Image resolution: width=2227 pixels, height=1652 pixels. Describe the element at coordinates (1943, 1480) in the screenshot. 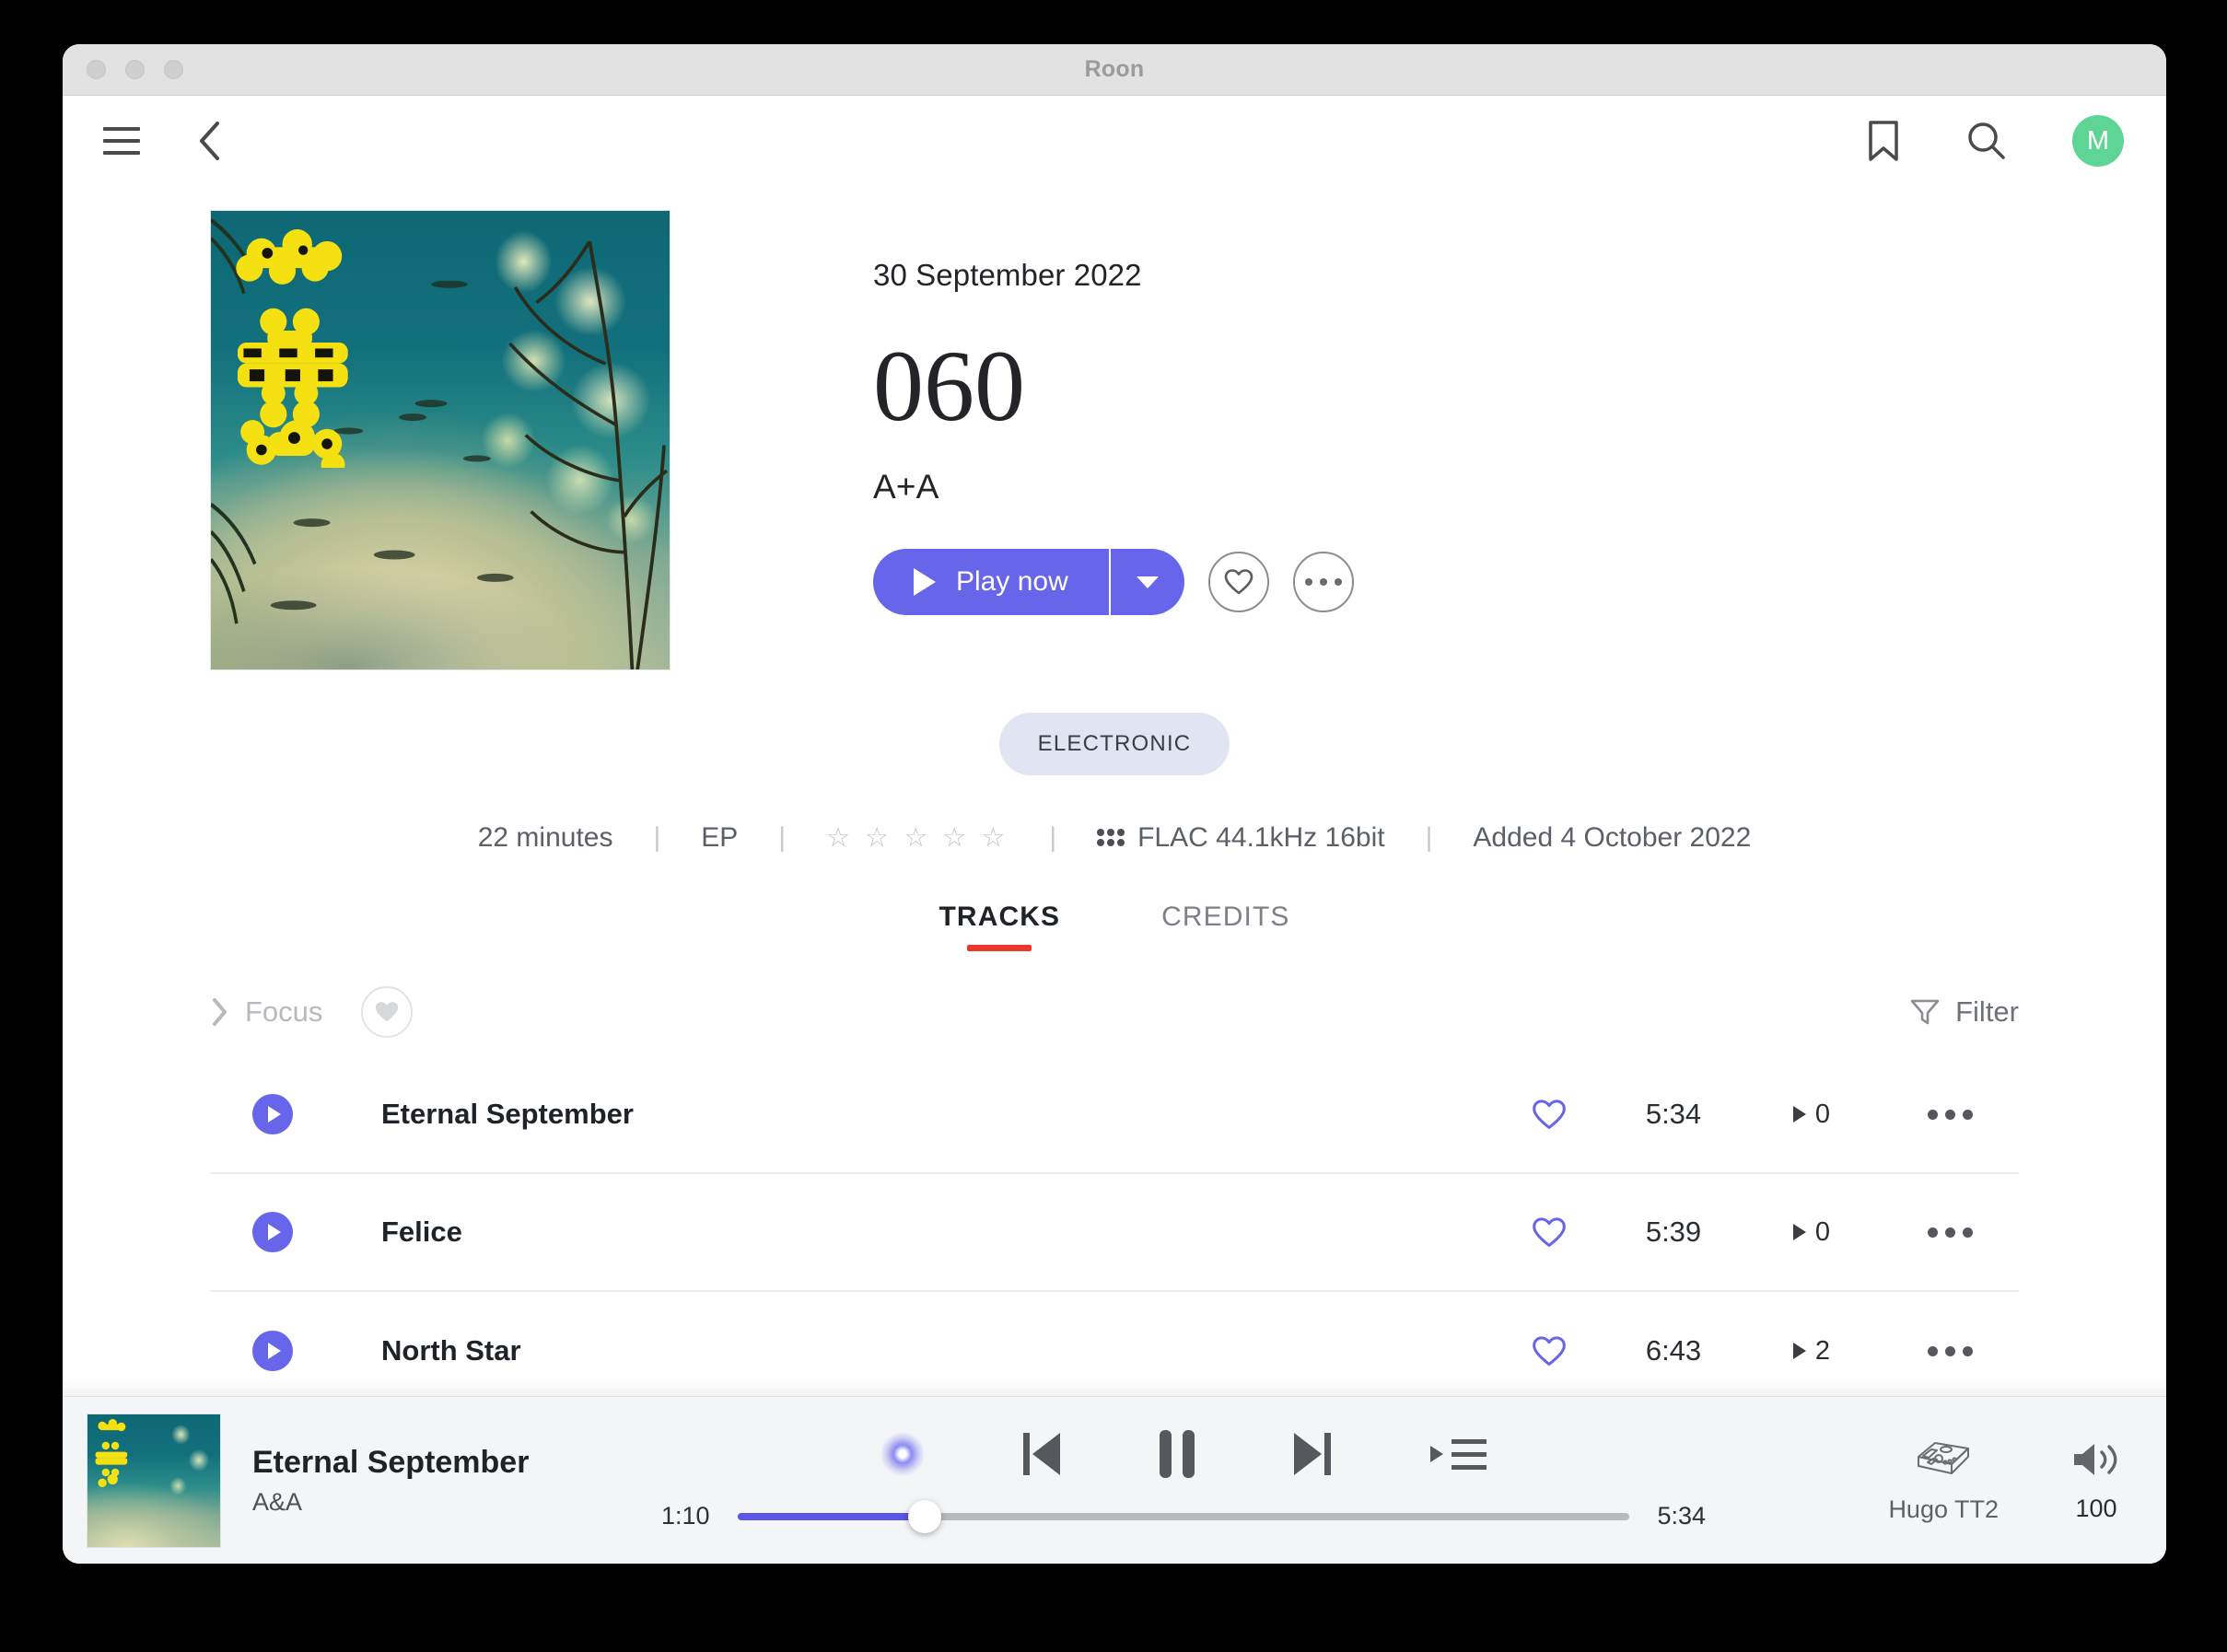

I see `zone-selector: Hugo TT2` at that location.